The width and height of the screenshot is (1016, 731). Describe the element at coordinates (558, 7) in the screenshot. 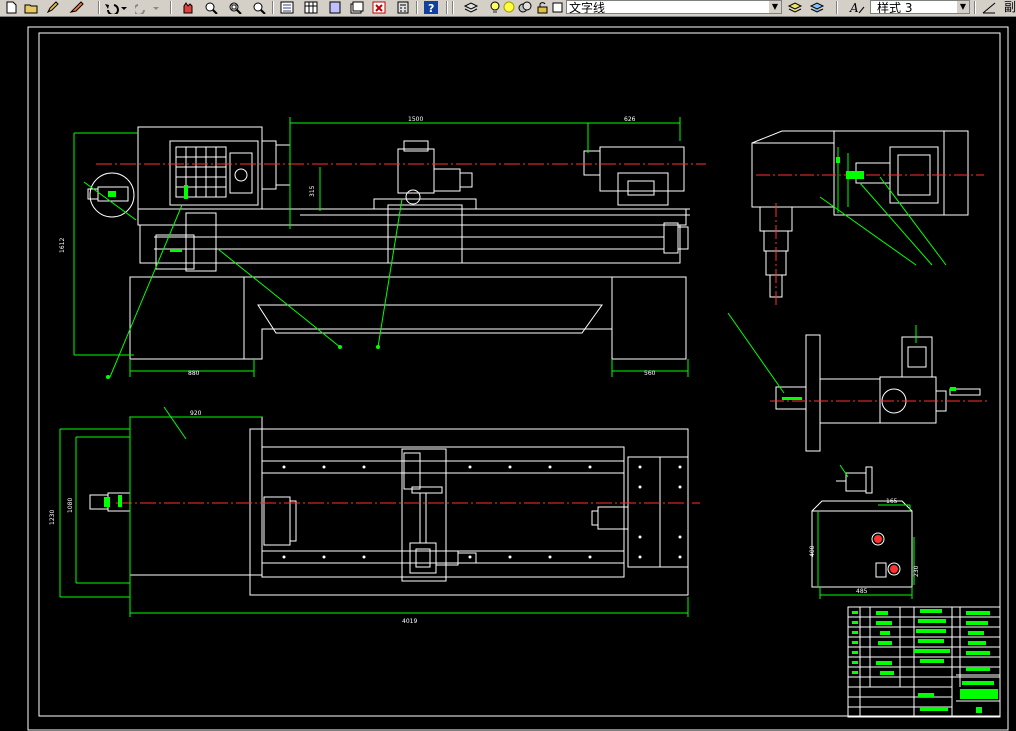

I see `layer-color-swatch-icon` at that location.